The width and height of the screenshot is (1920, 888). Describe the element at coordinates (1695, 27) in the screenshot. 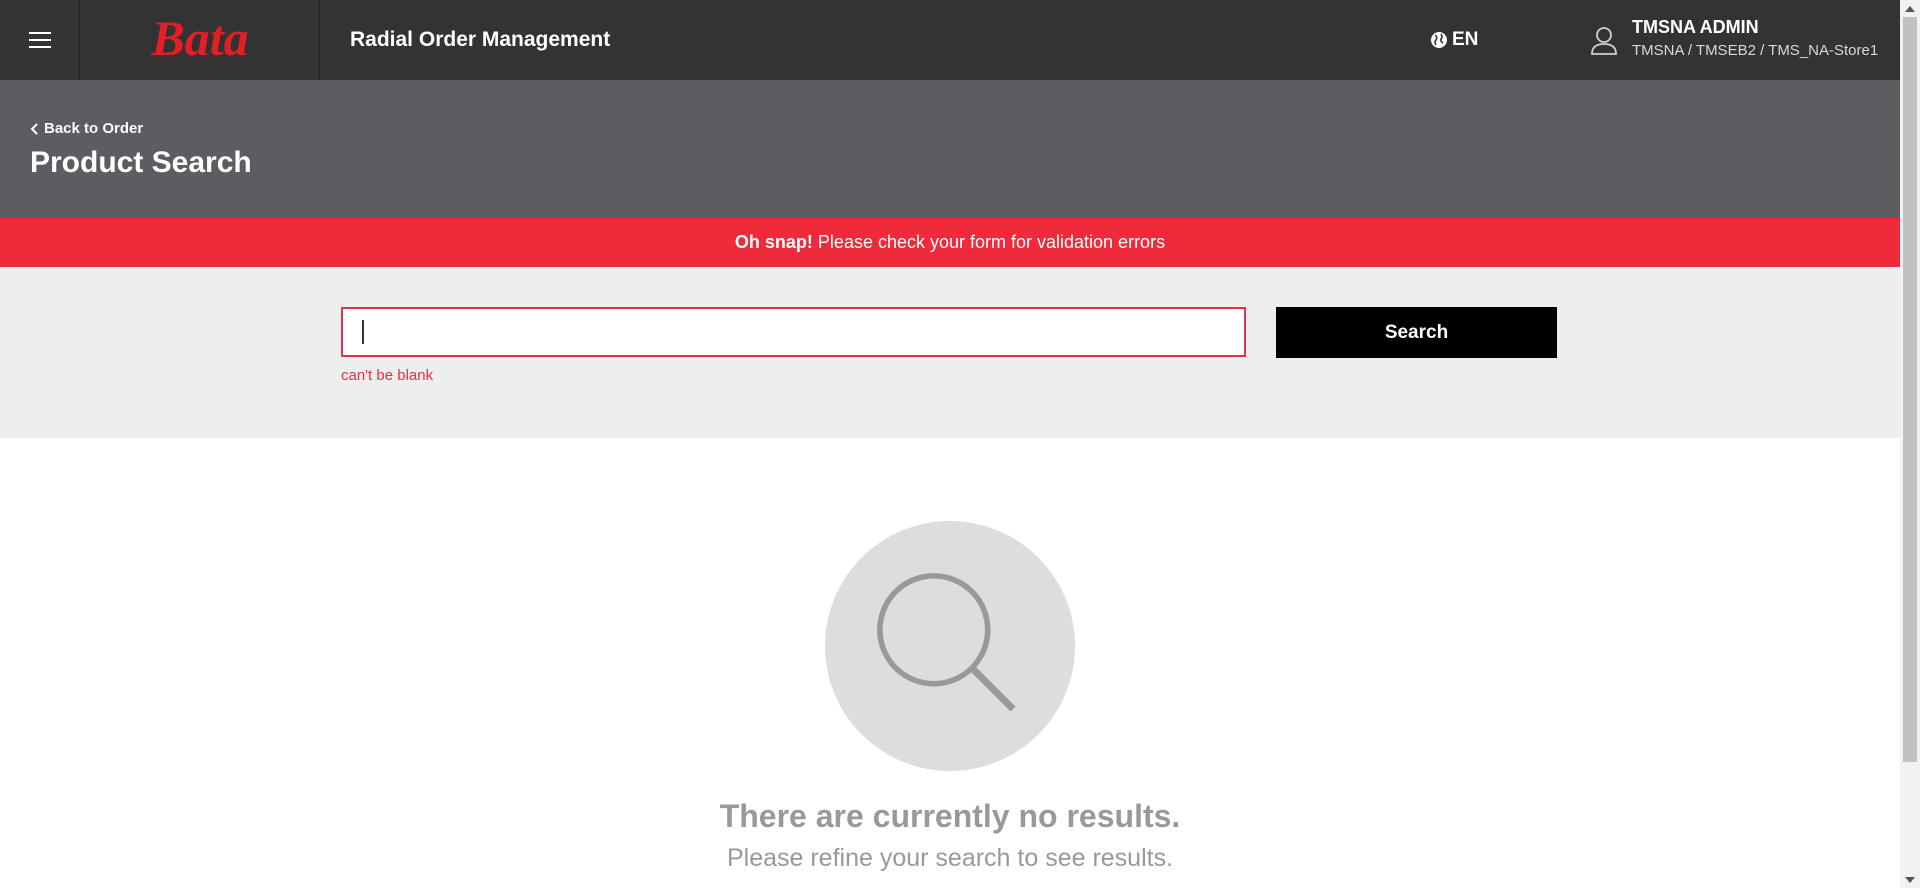

I see `user-name: TMSNA ADMIN` at that location.